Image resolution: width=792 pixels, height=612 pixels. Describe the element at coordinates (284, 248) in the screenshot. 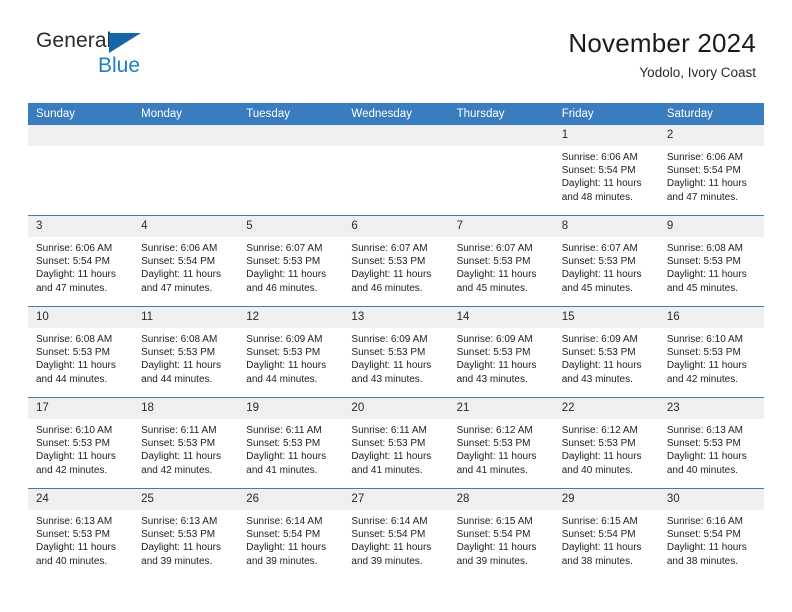

I see `sunrise-text: Sunrise: 6:07 AM` at that location.